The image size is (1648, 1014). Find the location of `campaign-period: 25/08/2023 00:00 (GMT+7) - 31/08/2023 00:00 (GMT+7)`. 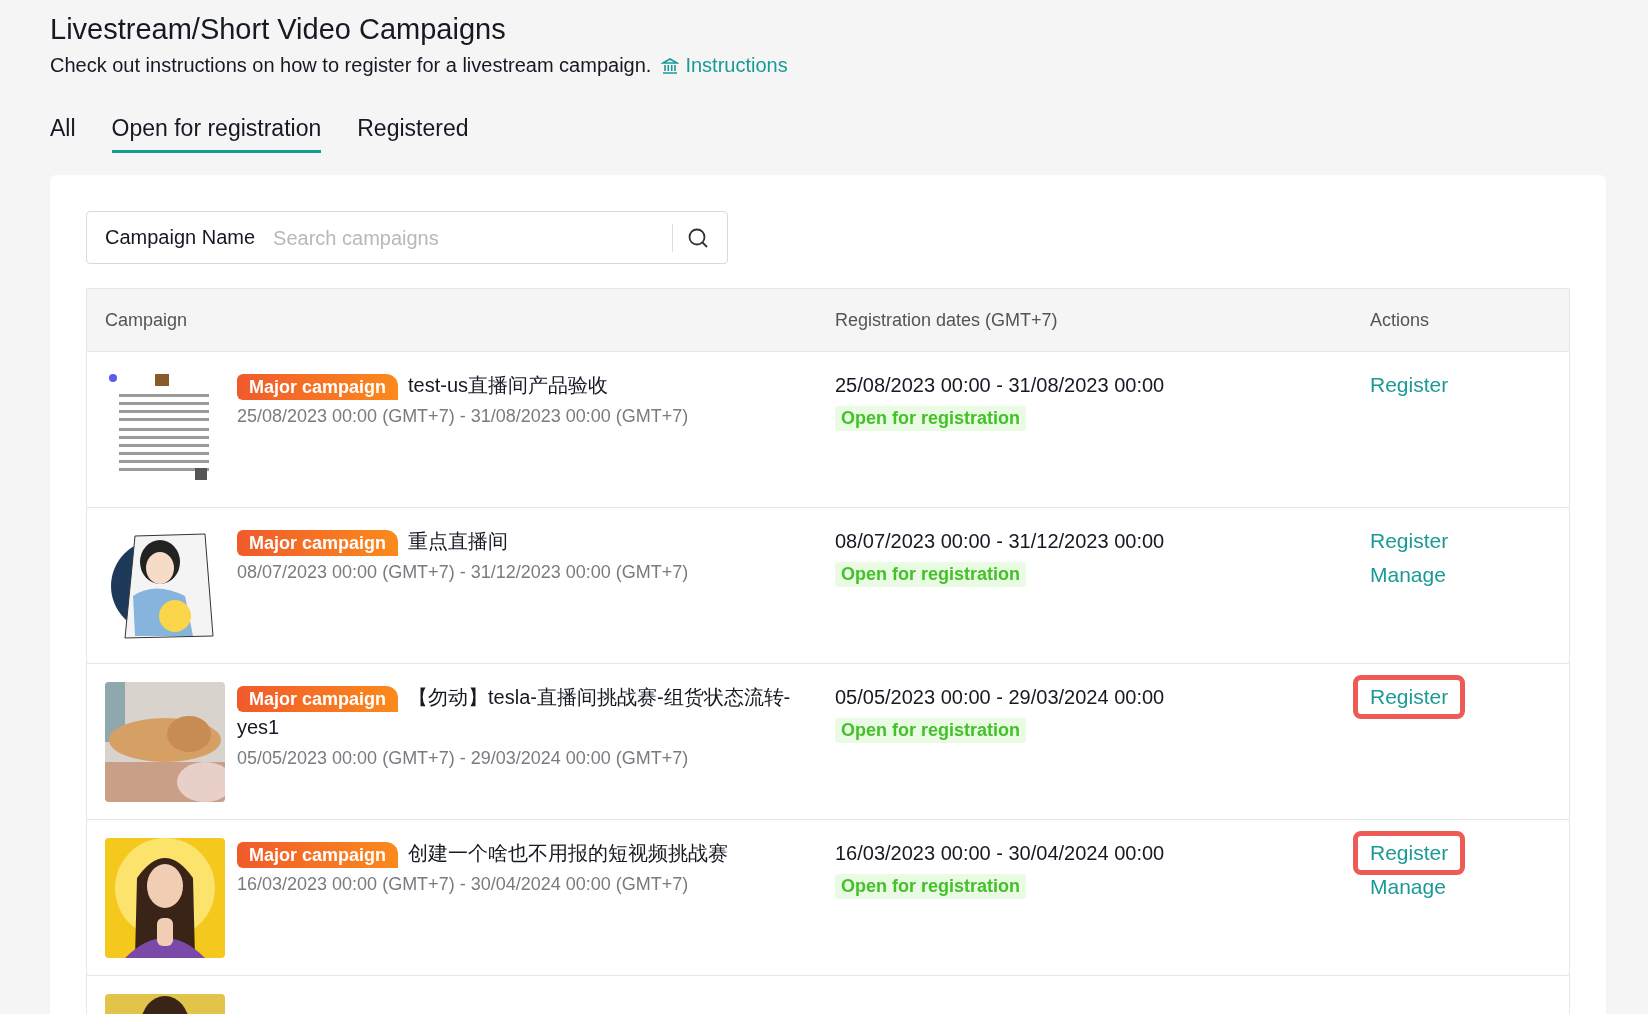

campaign-period: 25/08/2023 00:00 (GMT+7) - 31/08/2023 00:00 (GMT+7) is located at coordinates (463, 416).